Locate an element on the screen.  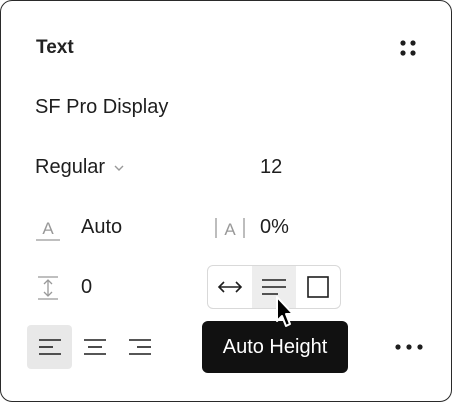
chevron-down-icon is located at coordinates (119, 168).